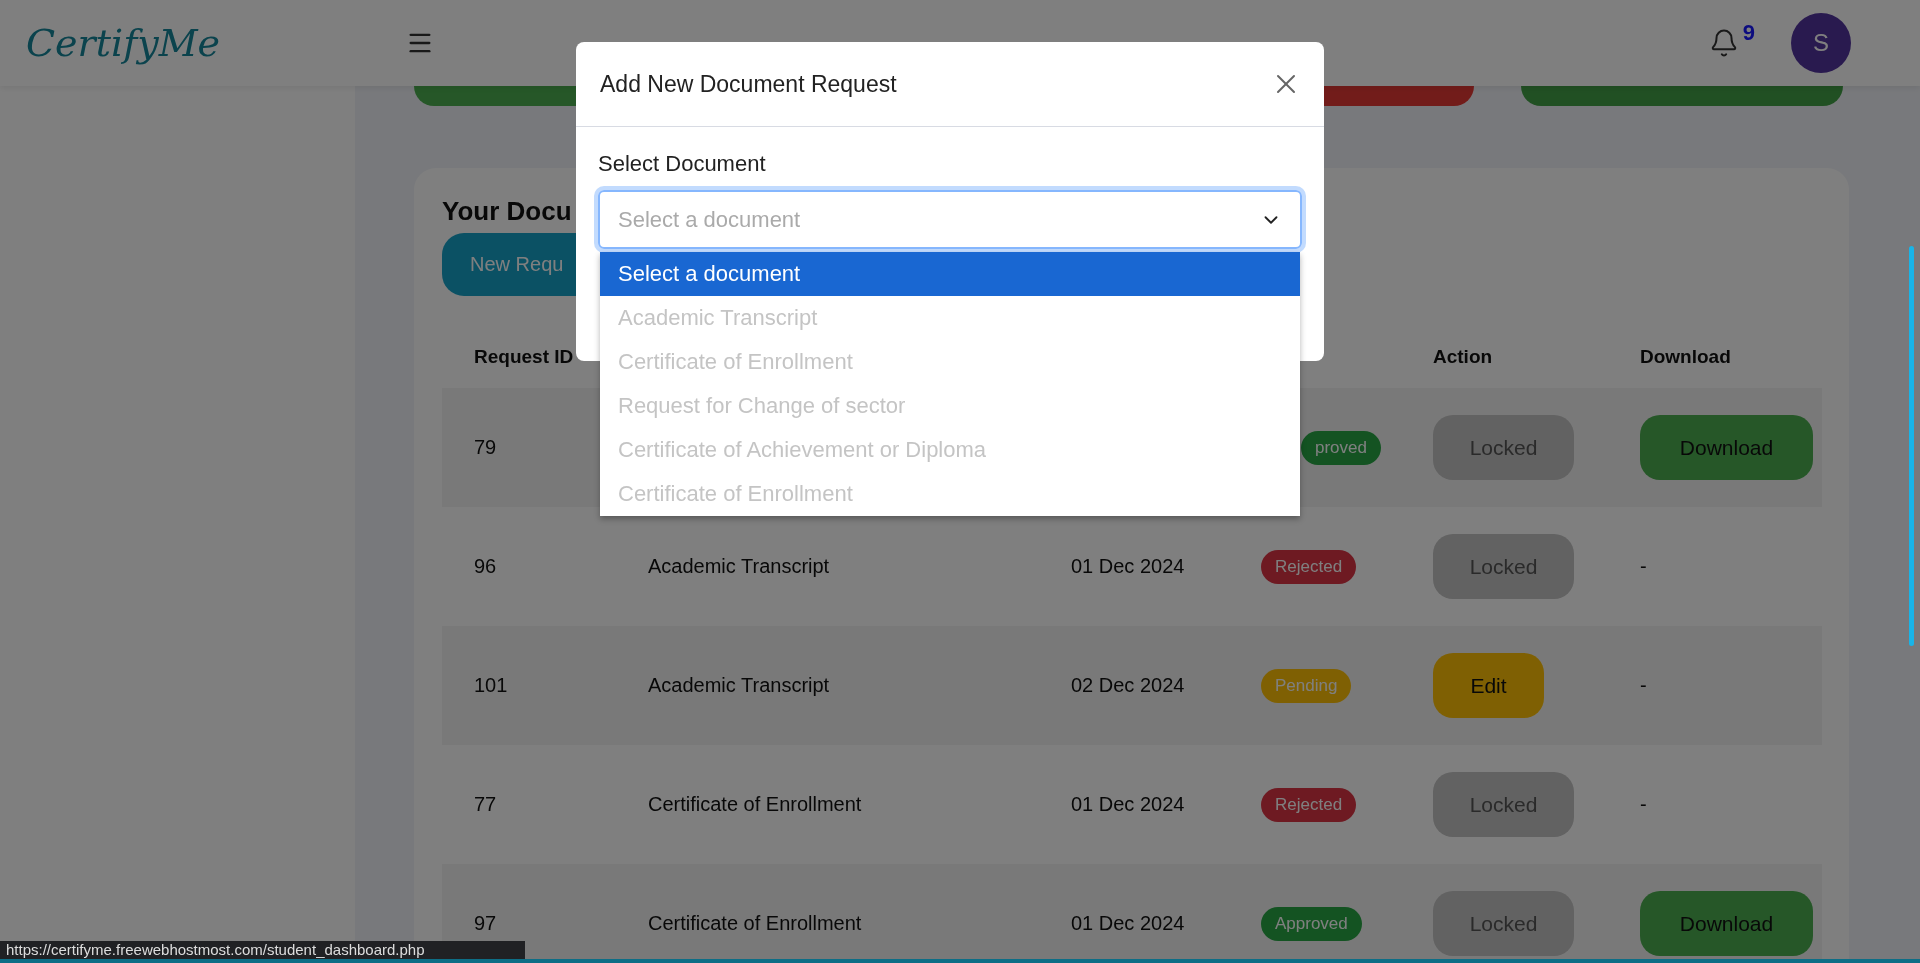  What do you see at coordinates (486, 923) in the screenshot?
I see `table-cell-text: 97` at bounding box center [486, 923].